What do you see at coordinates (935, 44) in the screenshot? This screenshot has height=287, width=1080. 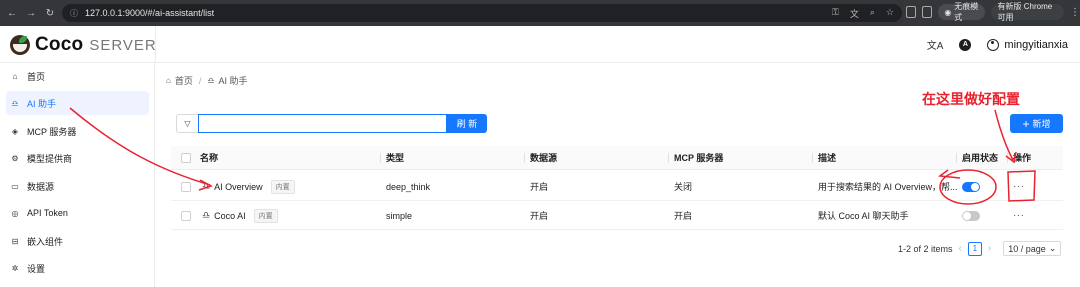 I see `language-switch-icon: 文A` at bounding box center [935, 44].